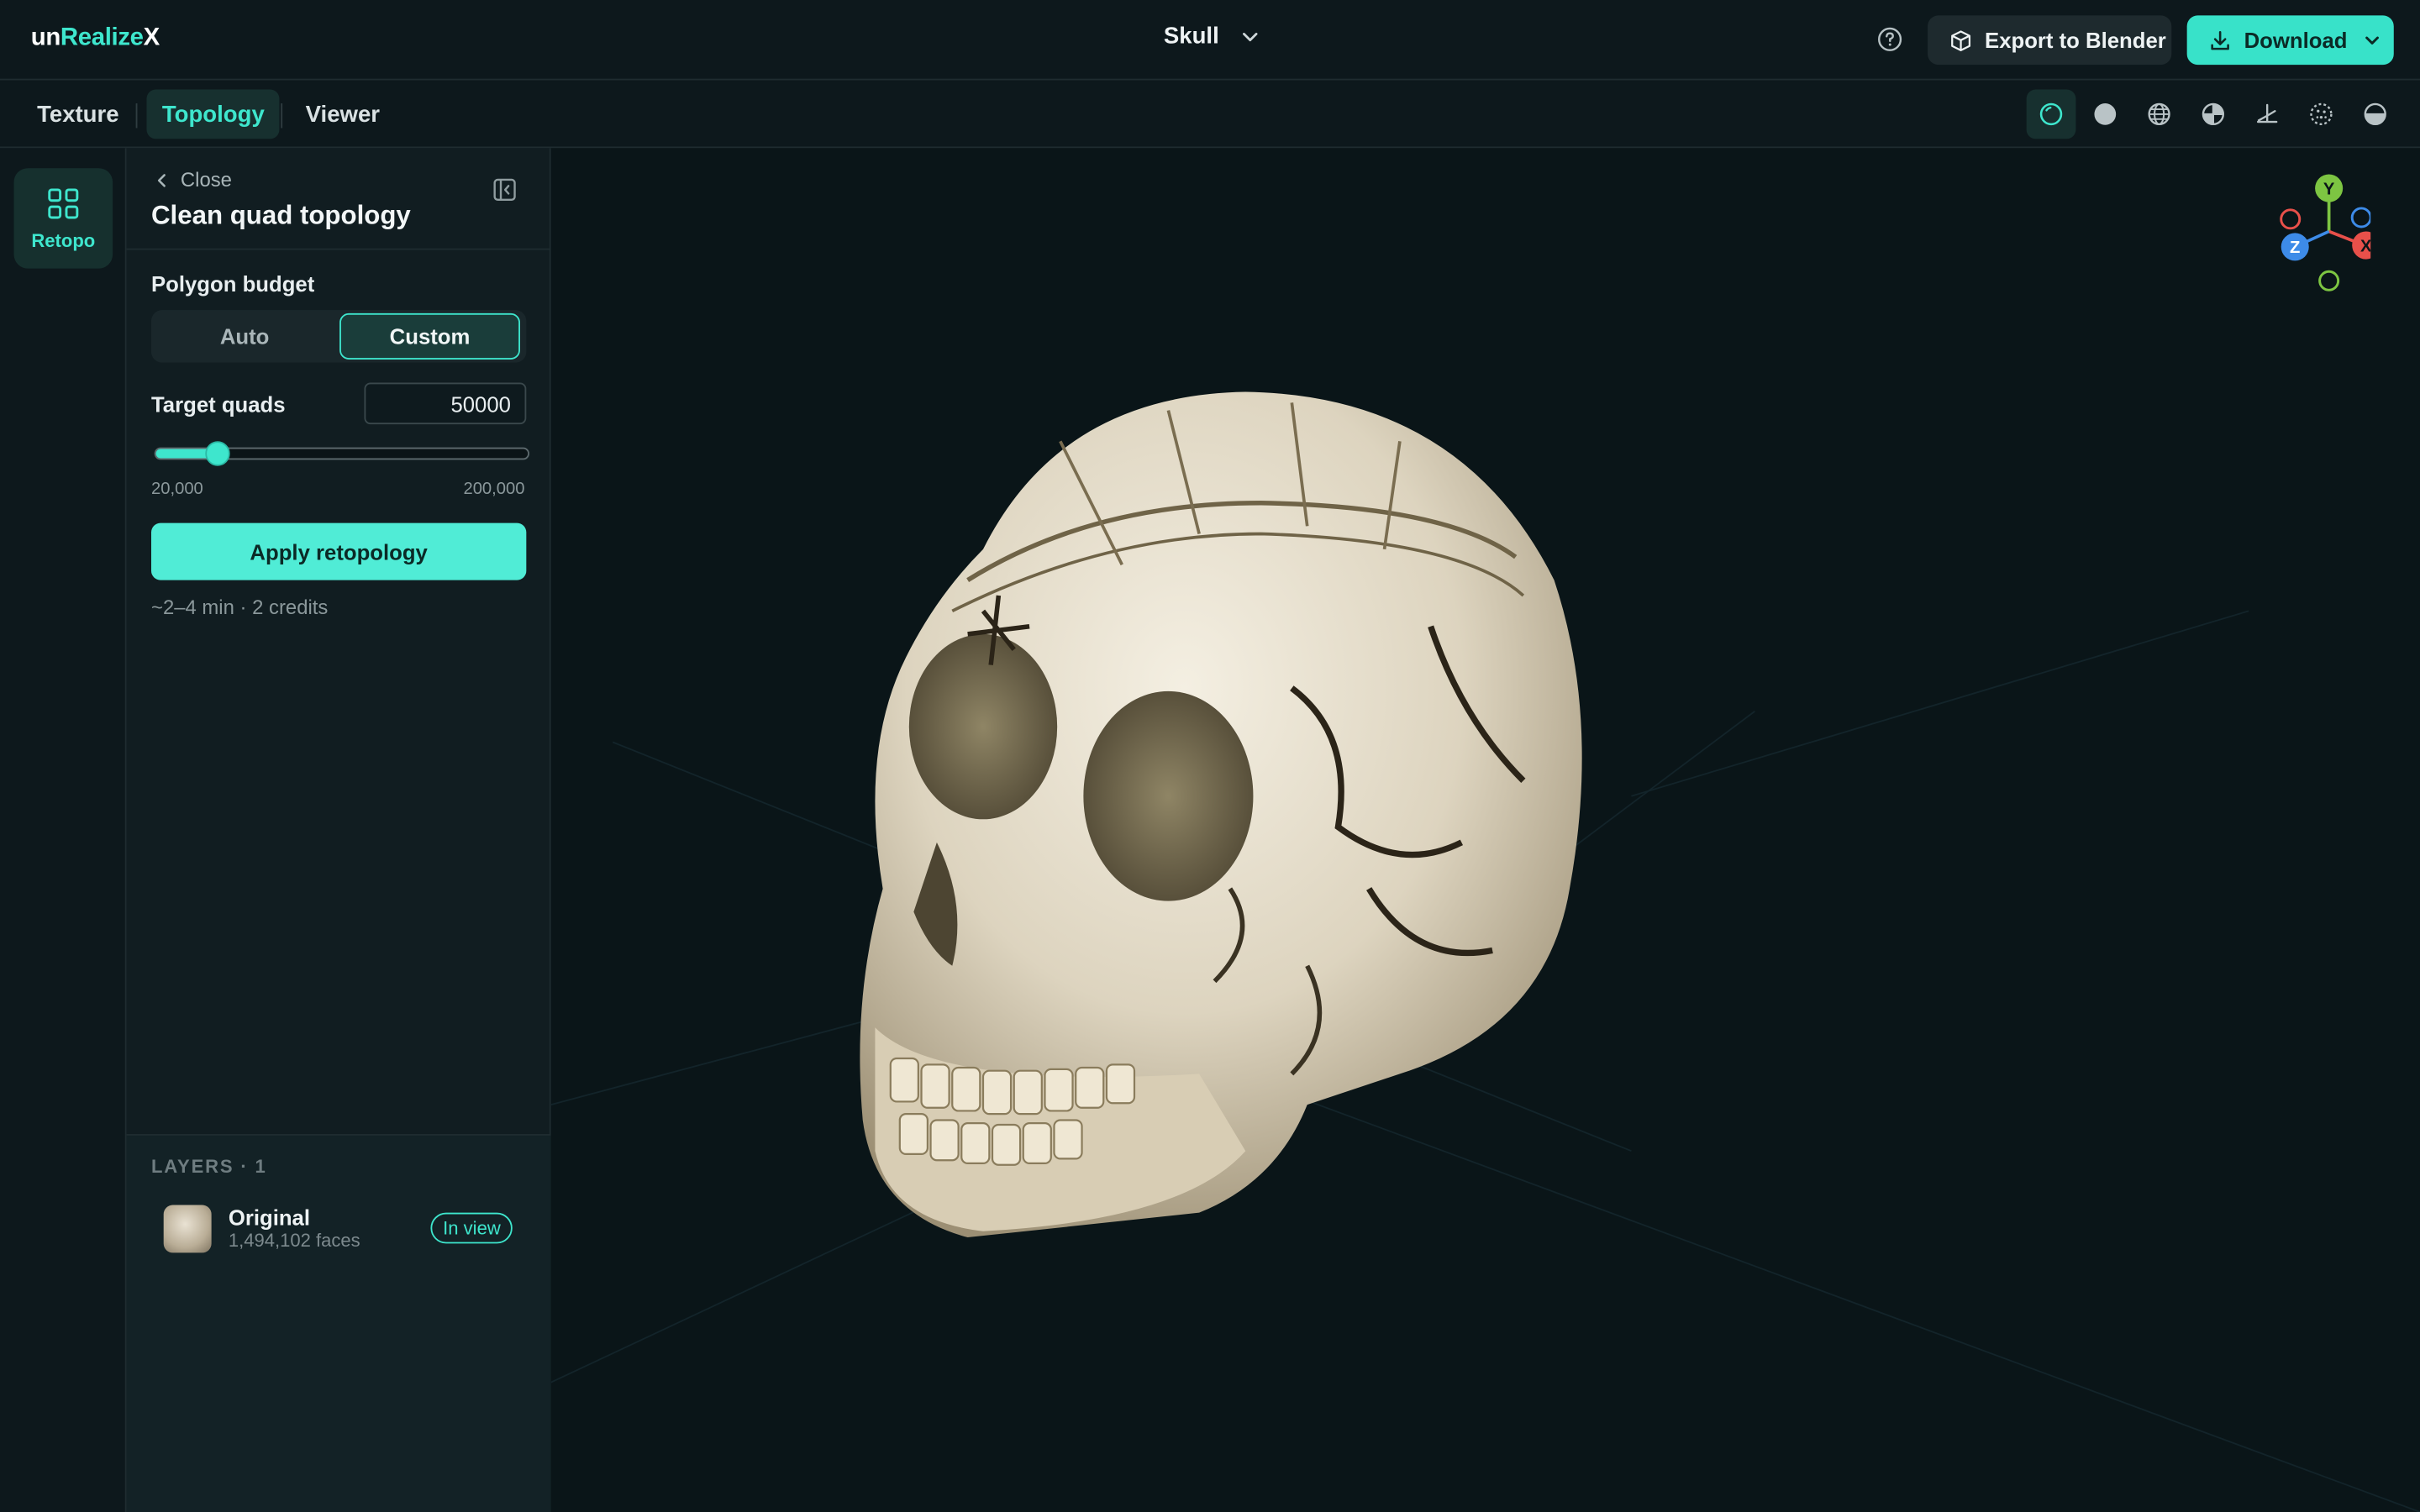 Image resolution: width=2420 pixels, height=1512 pixels. I want to click on view-mode-solid-button, so click(2105, 114).